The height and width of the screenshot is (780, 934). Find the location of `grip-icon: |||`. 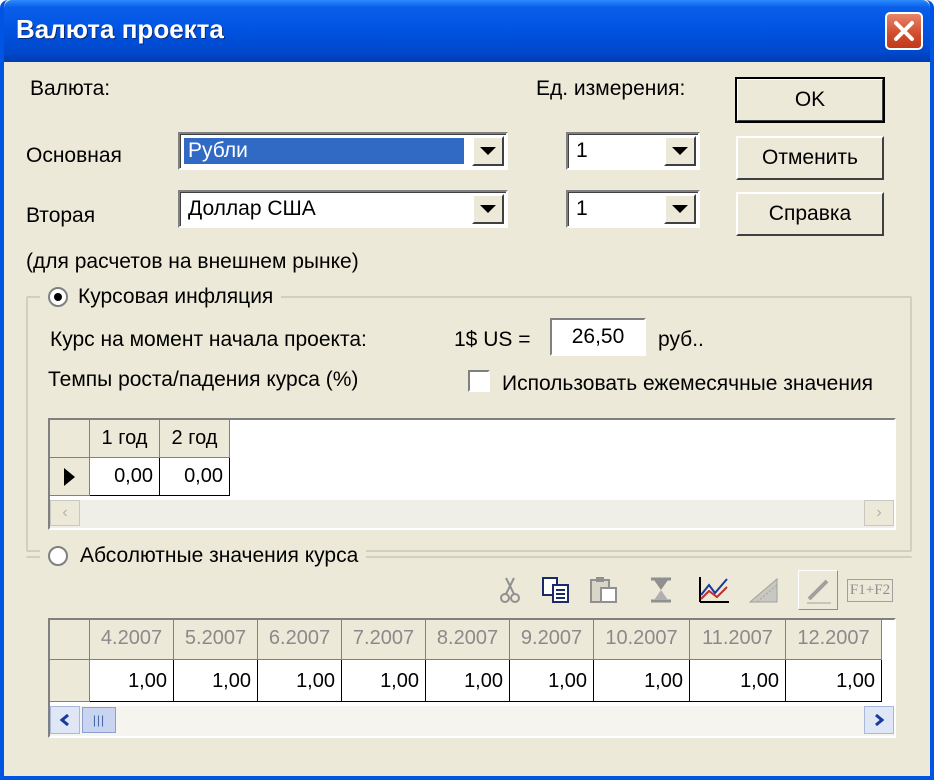

grip-icon: ||| is located at coordinates (99, 720).